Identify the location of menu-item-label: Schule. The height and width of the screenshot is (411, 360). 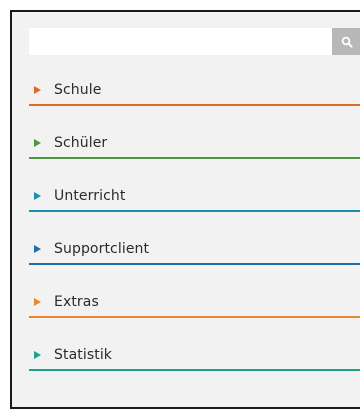
(78, 90).